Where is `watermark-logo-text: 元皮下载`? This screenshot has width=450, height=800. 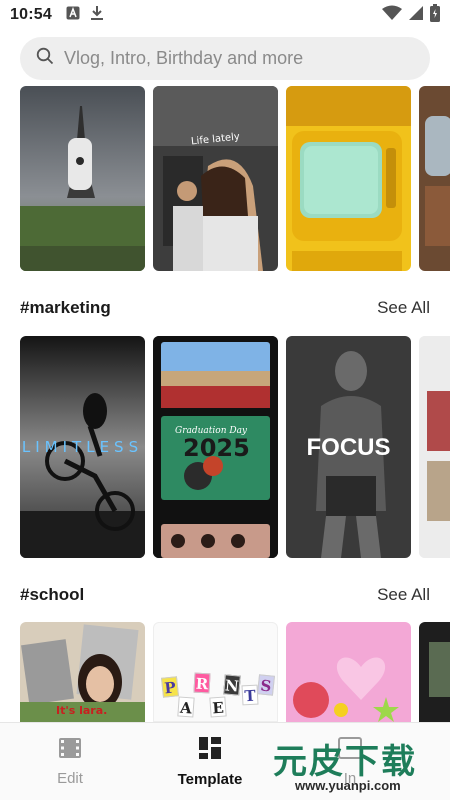 watermark-logo-text: 元皮下载 is located at coordinates (345, 762).